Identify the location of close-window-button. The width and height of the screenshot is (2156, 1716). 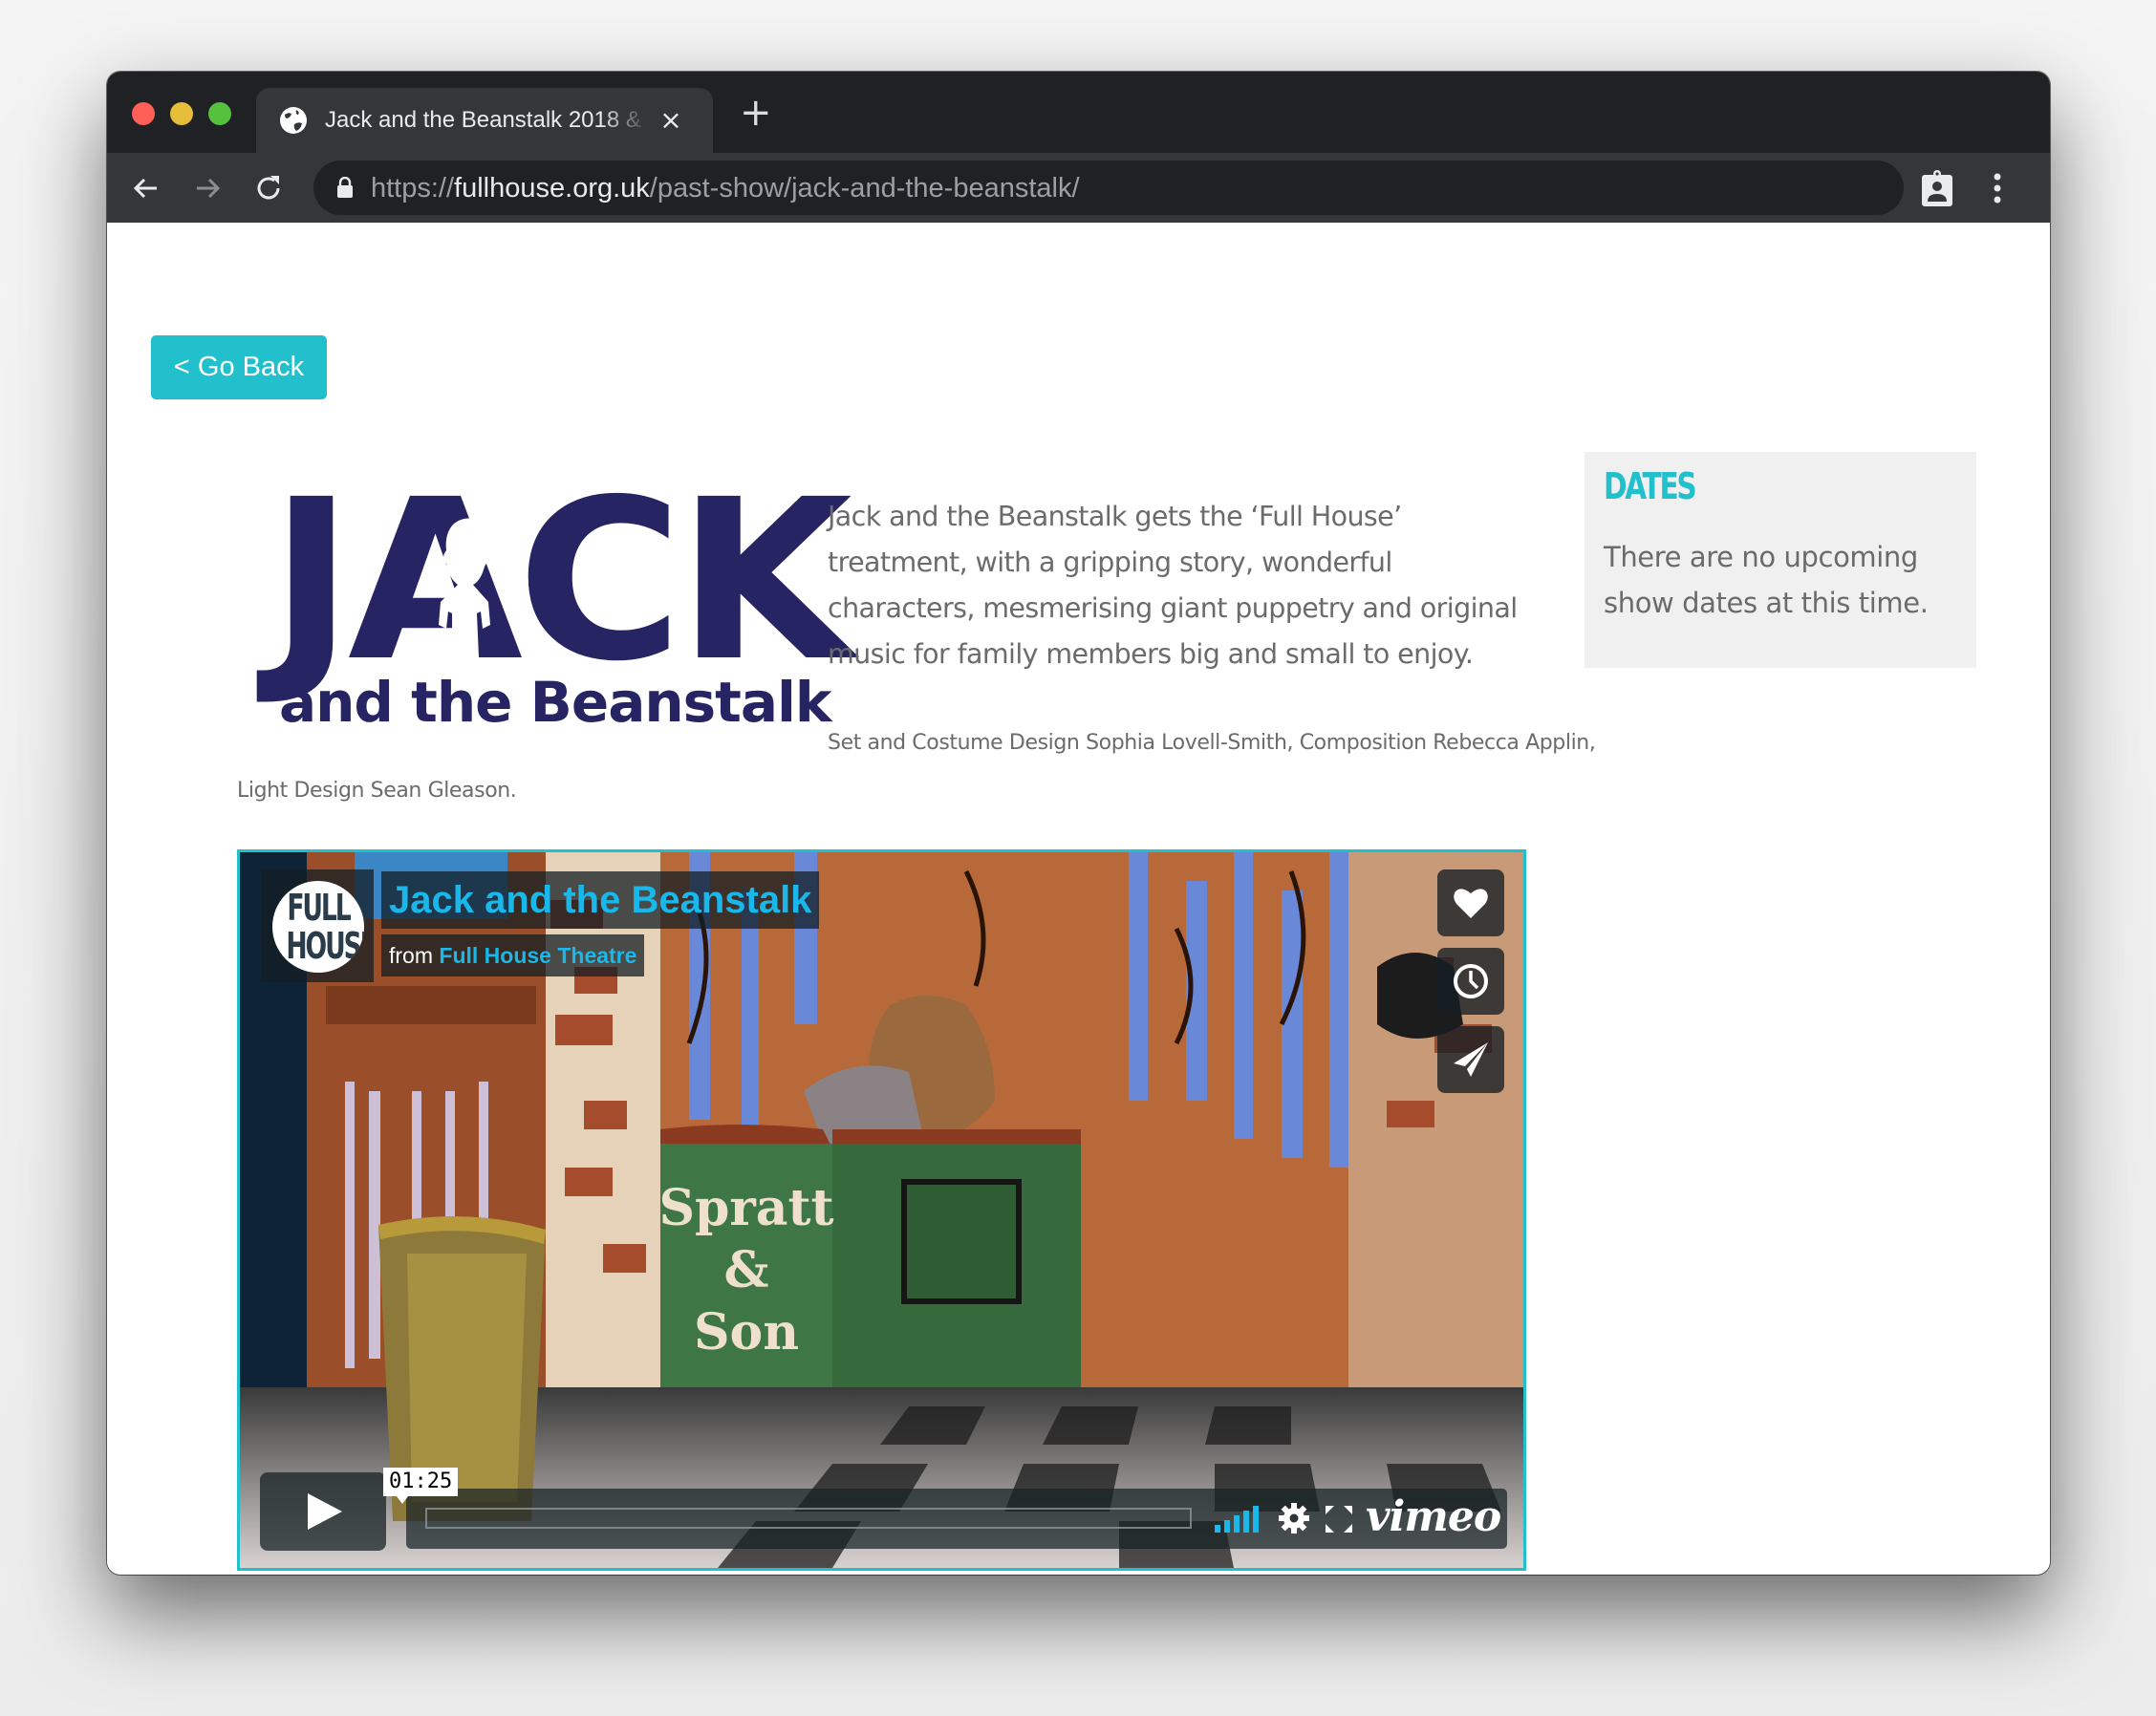
(143, 113).